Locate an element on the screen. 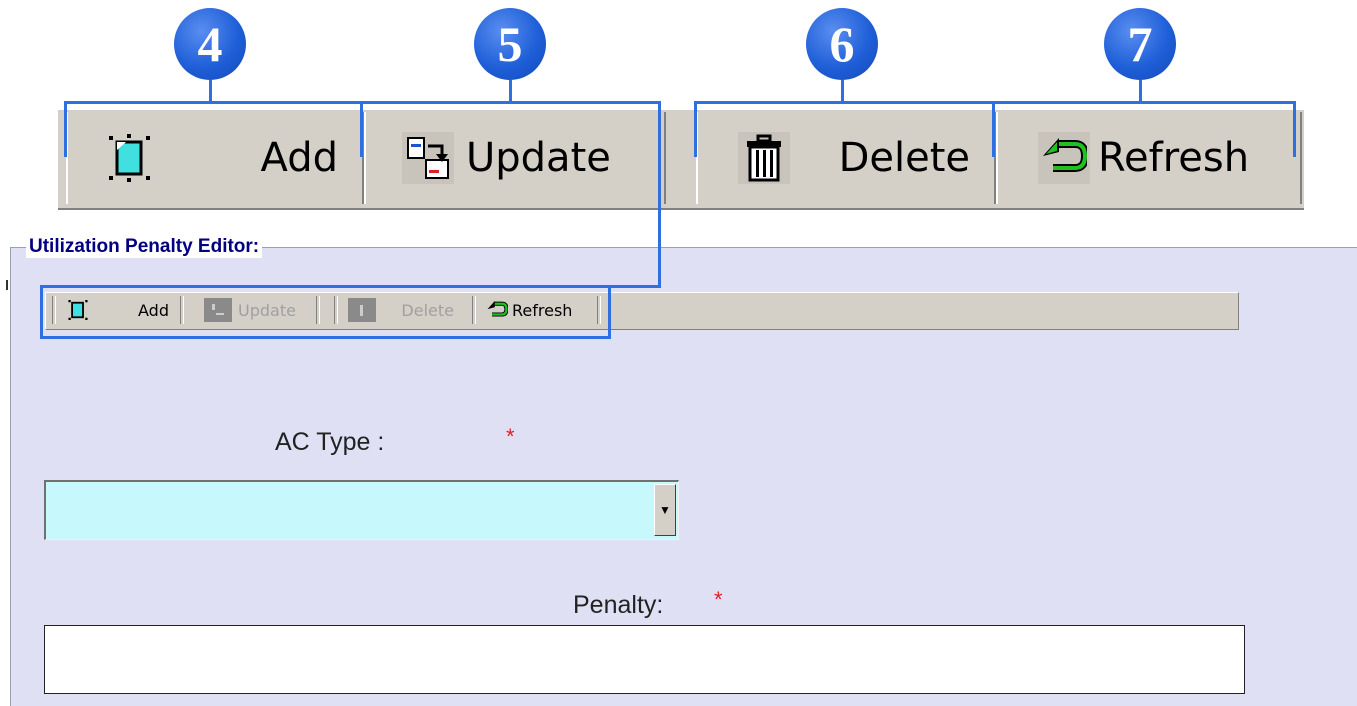  refresh-arrow-icon is located at coordinates (1064, 158).